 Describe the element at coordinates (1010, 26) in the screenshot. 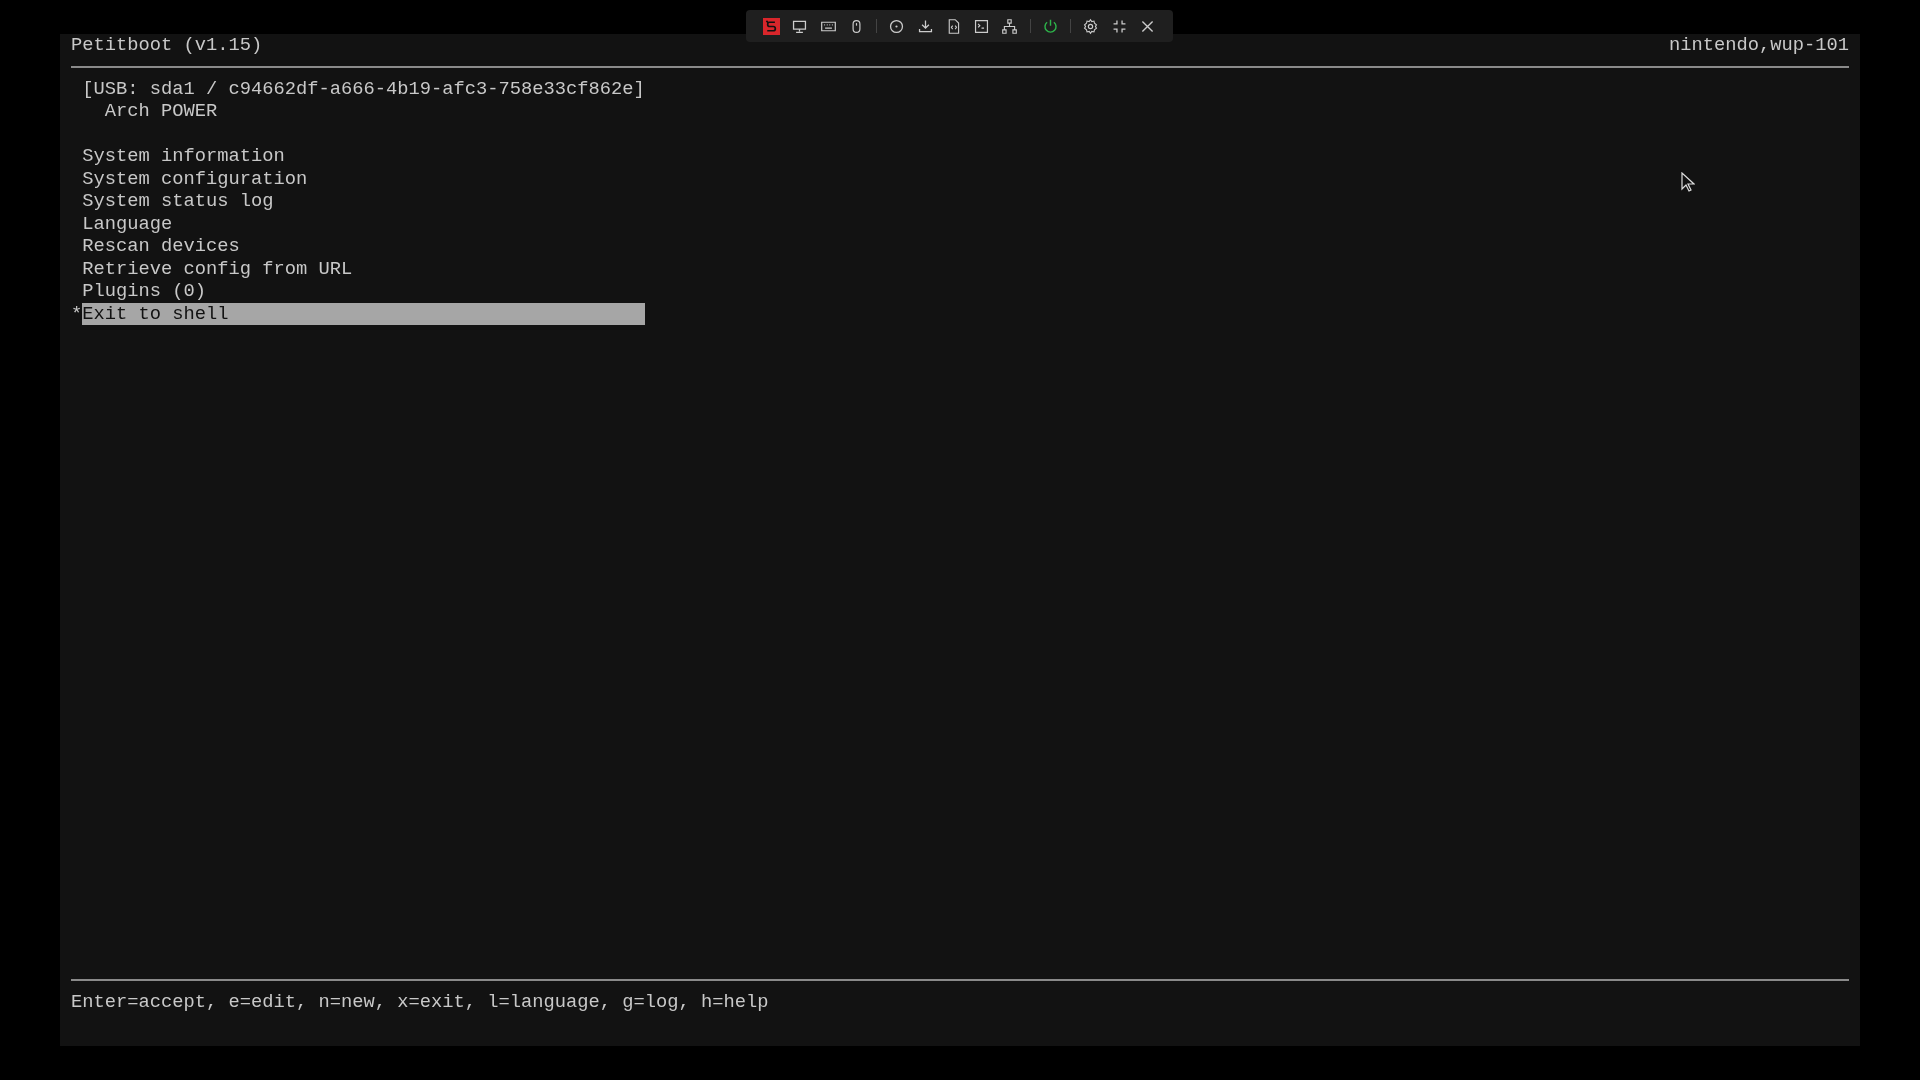

I see `network-icon` at that location.